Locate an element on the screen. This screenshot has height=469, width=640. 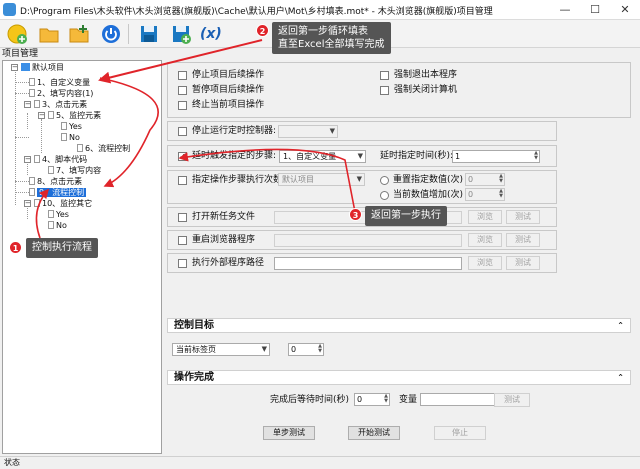
force-exit-label: 强制退出本程序 is located at coordinates (426, 75).